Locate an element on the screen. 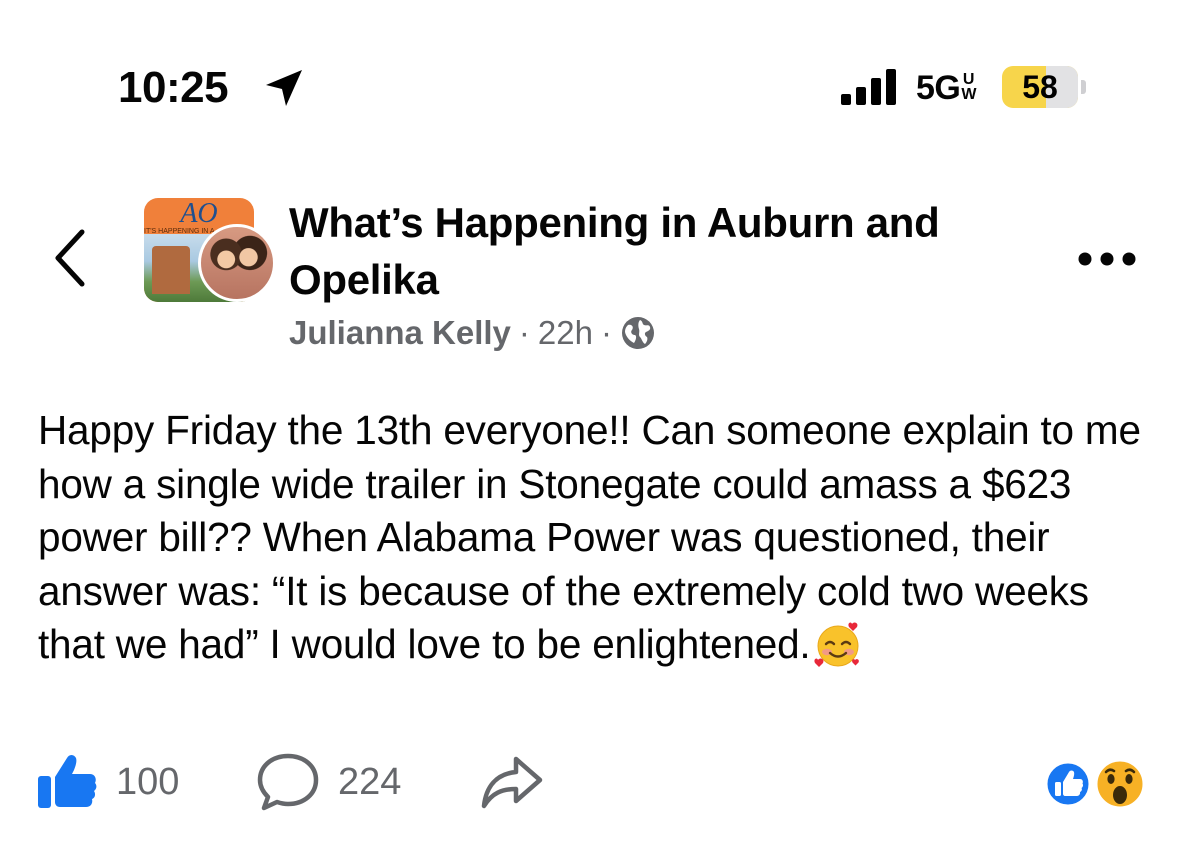 This screenshot has width=1179, height=854. comment-button is located at coordinates (288, 782).